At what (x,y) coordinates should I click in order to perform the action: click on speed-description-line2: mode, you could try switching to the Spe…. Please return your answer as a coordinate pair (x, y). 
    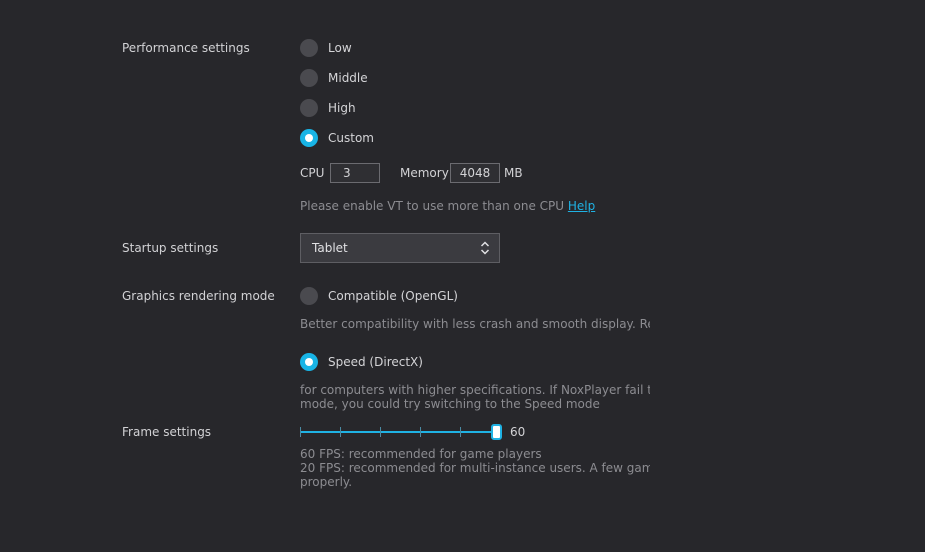
    Looking at the image, I should click on (450, 404).